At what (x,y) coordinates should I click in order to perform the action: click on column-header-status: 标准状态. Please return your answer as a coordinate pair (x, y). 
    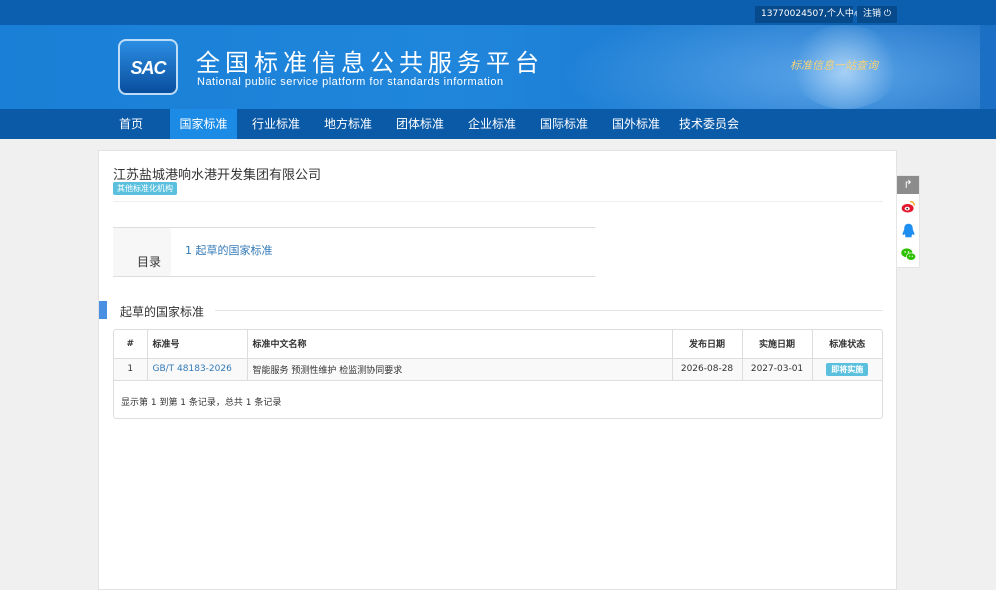
    Looking at the image, I should click on (847, 344).